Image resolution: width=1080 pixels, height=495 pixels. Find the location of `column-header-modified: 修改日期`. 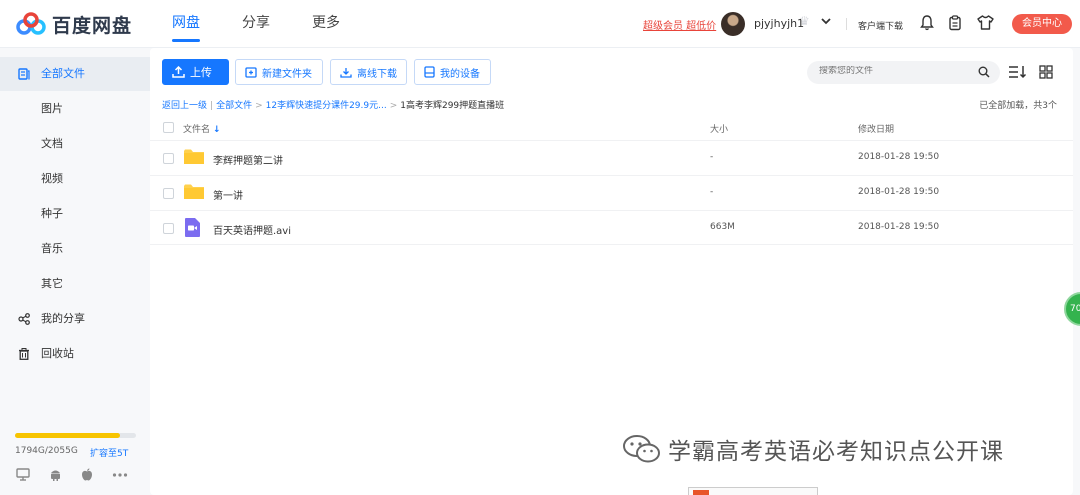

column-header-modified: 修改日期 is located at coordinates (876, 128).